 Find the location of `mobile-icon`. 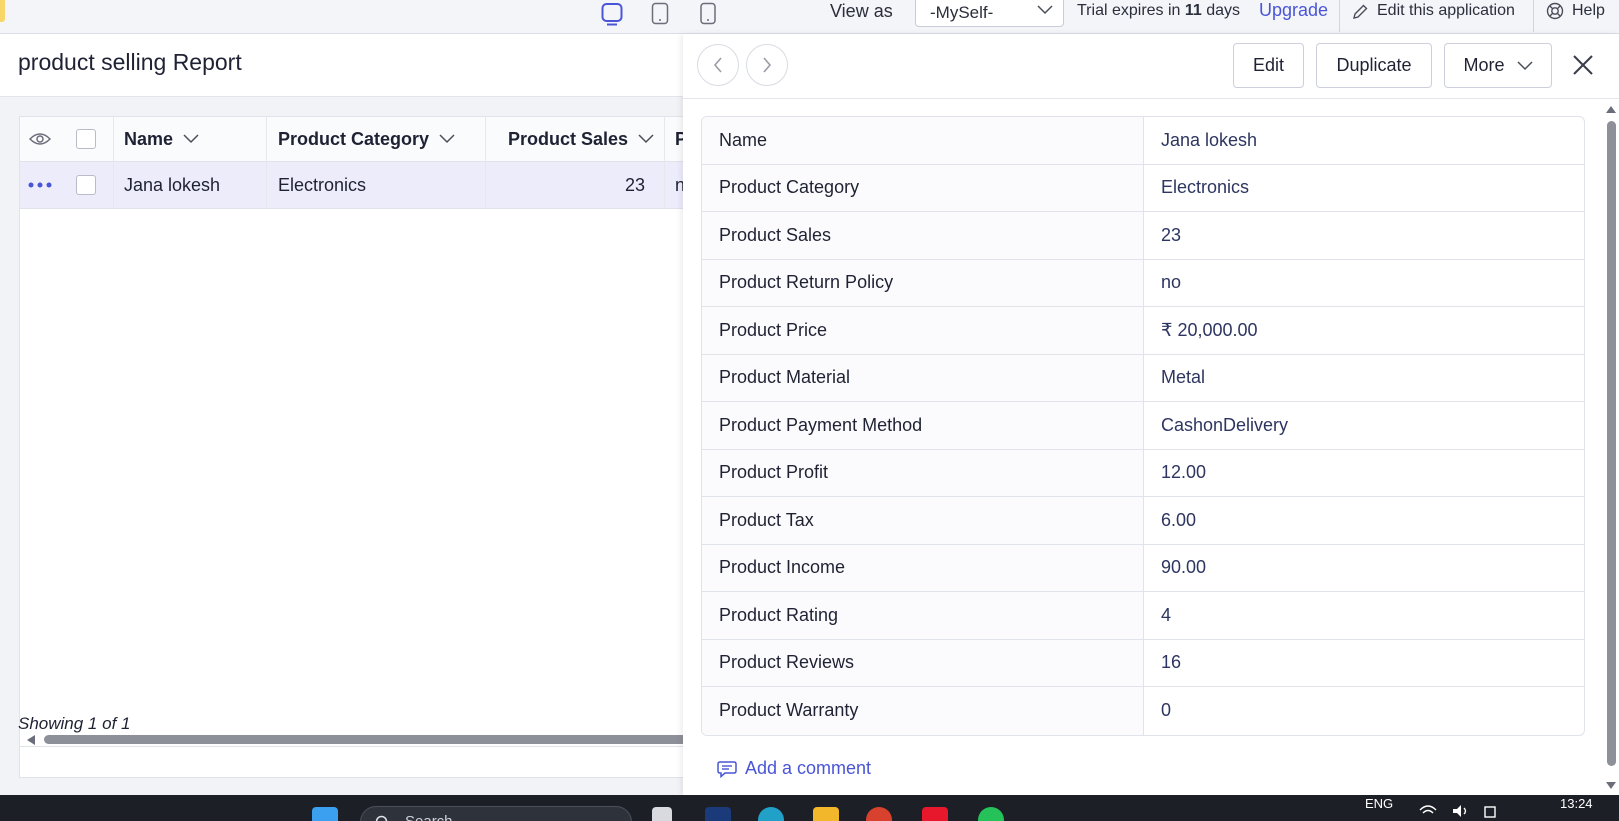

mobile-icon is located at coordinates (708, 14).